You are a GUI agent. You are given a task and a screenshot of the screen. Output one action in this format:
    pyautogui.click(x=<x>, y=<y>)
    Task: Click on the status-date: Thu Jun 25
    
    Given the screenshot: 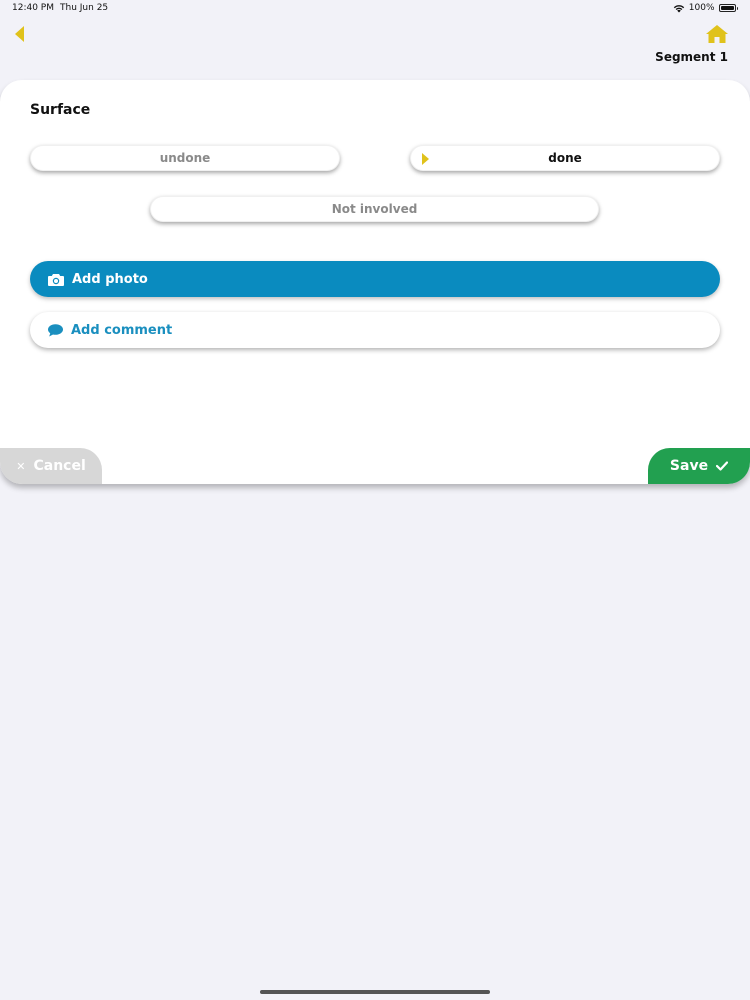 What is the action you would take?
    pyautogui.click(x=84, y=8)
    